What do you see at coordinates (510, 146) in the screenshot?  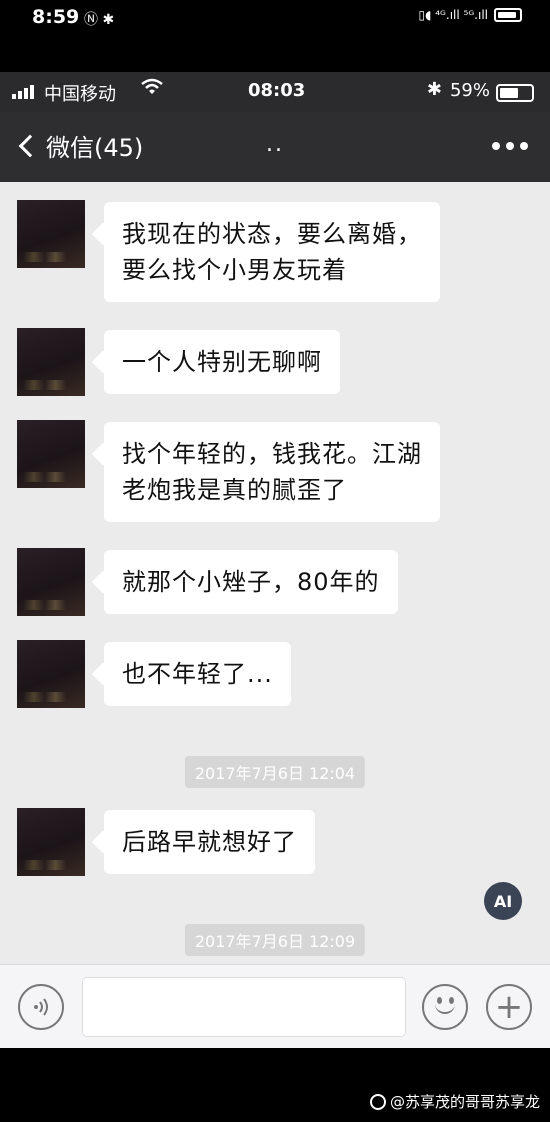 I see `more-button` at bounding box center [510, 146].